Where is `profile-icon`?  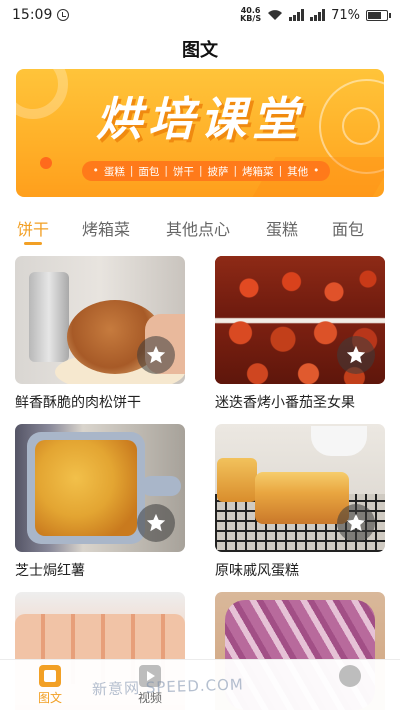 profile-icon is located at coordinates (350, 676).